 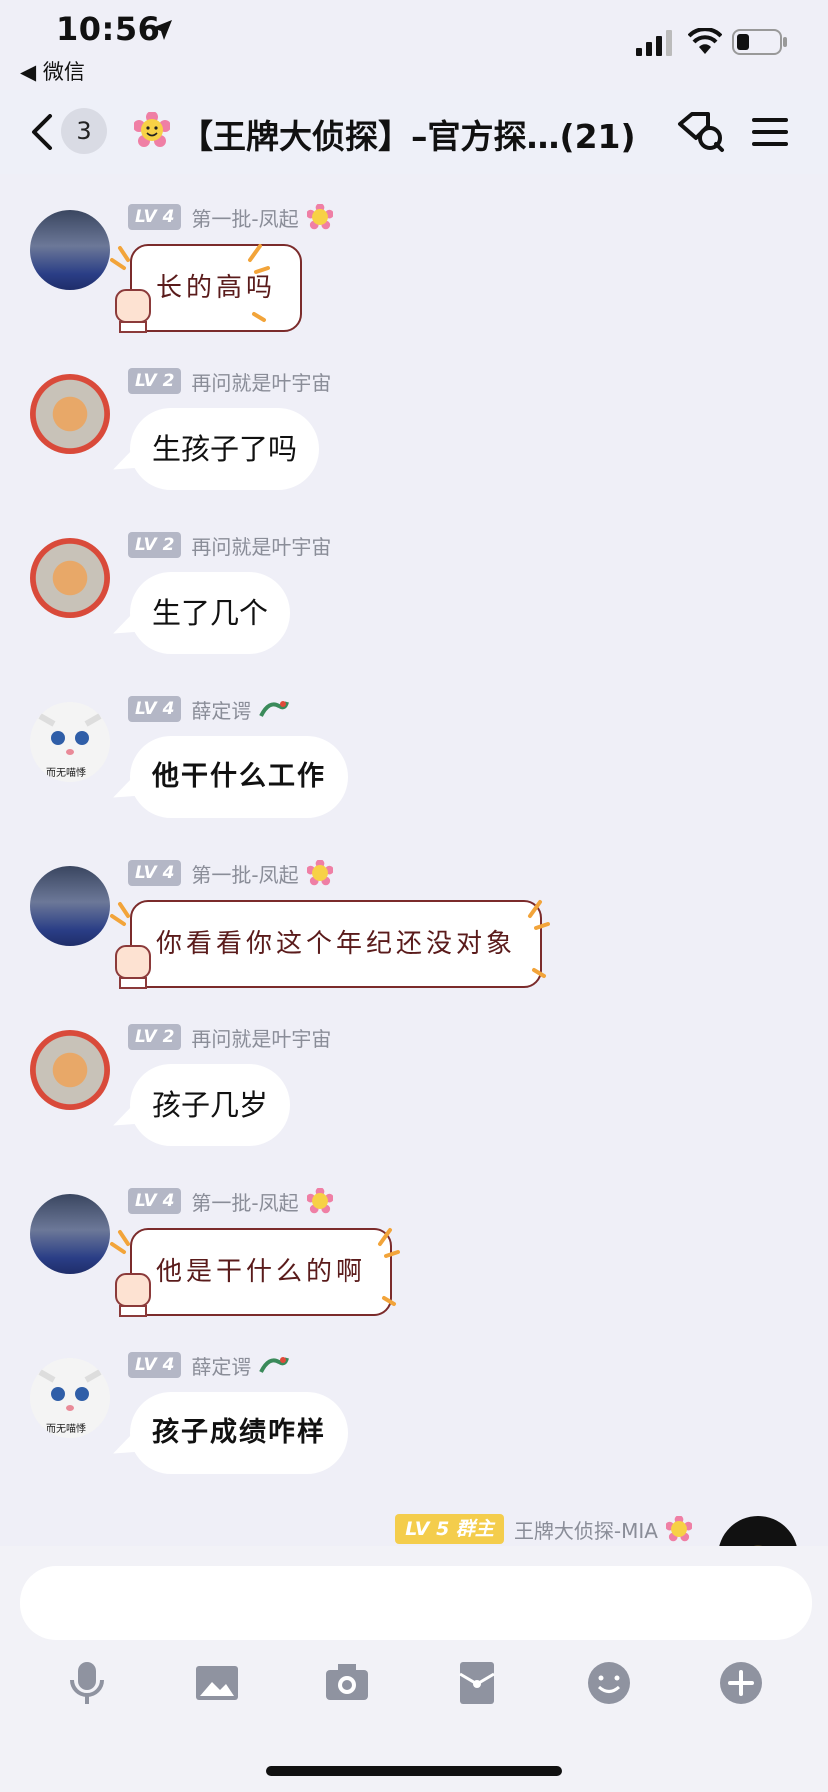 I want to click on unread-count-badge: 3, so click(x=84, y=131).